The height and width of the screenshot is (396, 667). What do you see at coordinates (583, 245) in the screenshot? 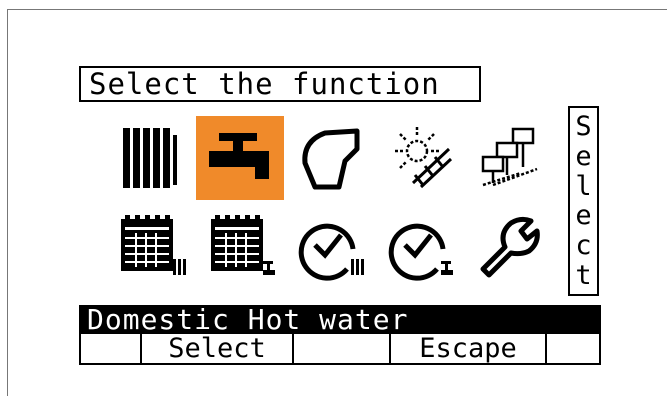
I see `side-select-letter-4: c` at bounding box center [583, 245].